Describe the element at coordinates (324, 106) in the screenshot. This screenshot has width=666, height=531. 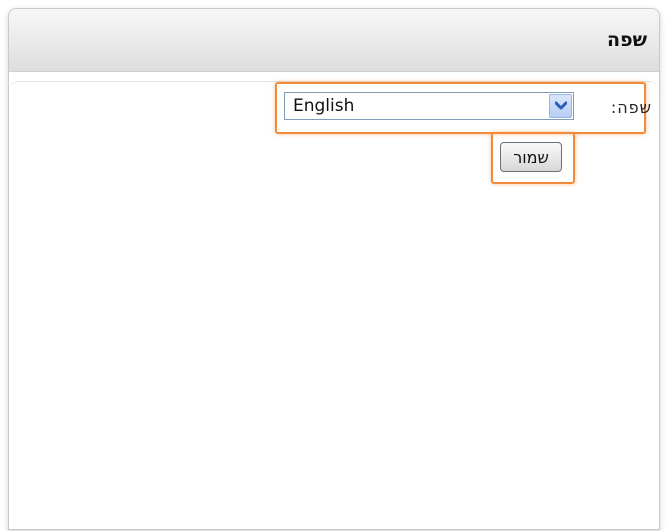
I see `language-select-value: English` at that location.